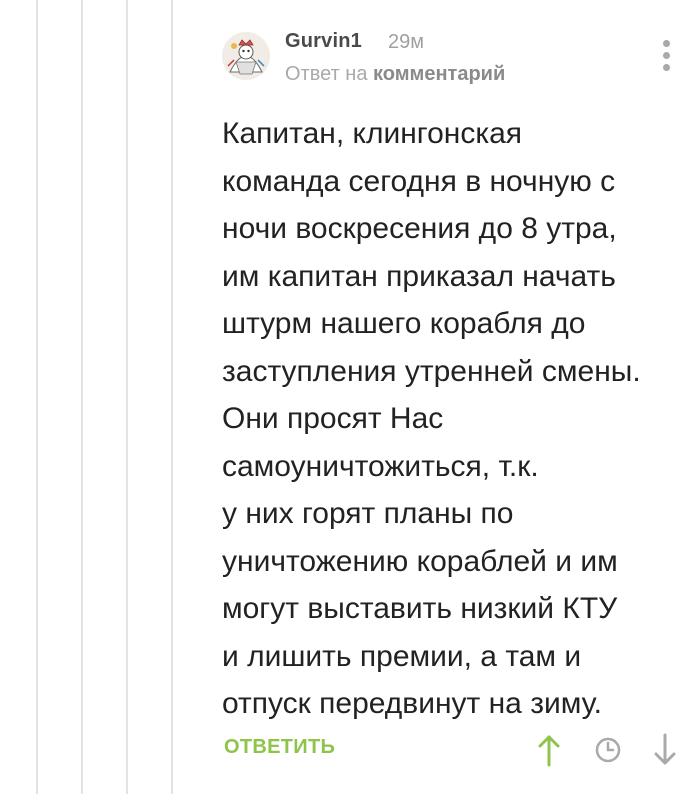 The image size is (700, 794). I want to click on reply-prefix: Ответ на, so click(326, 74).